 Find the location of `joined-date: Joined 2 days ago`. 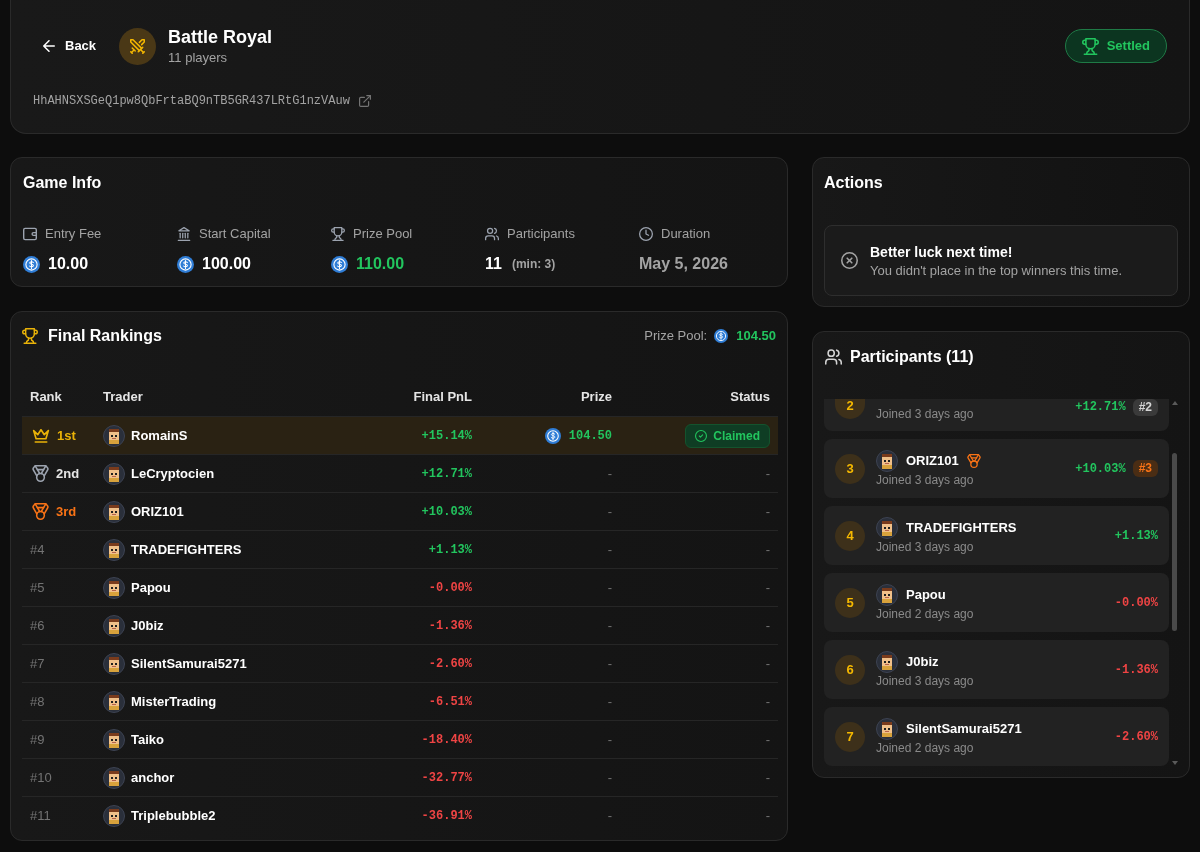

joined-date: Joined 2 days ago is located at coordinates (925, 747).